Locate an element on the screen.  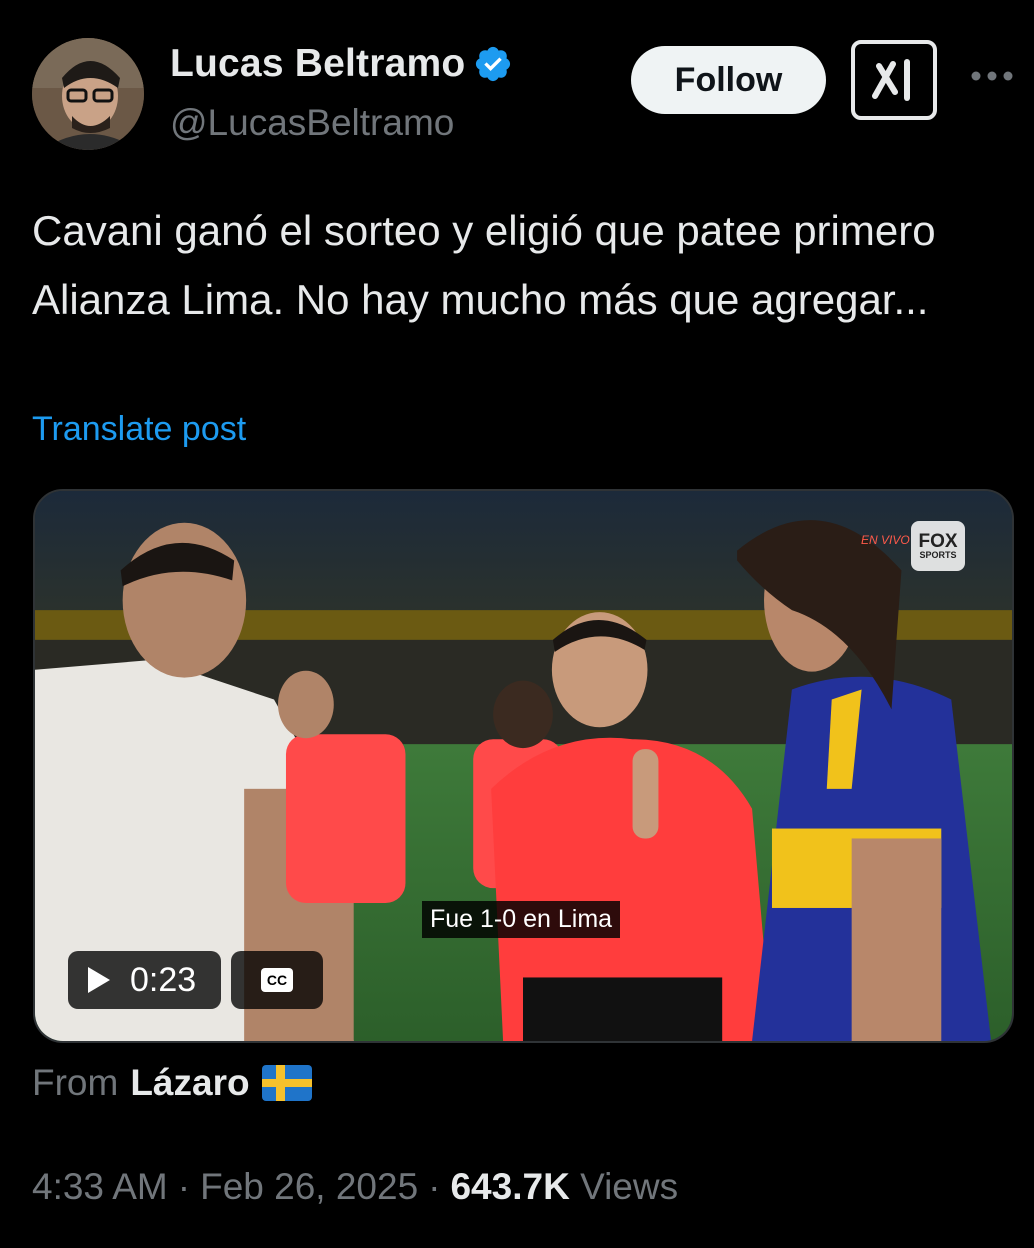
play-control: 0:23 is located at coordinates (144, 980).